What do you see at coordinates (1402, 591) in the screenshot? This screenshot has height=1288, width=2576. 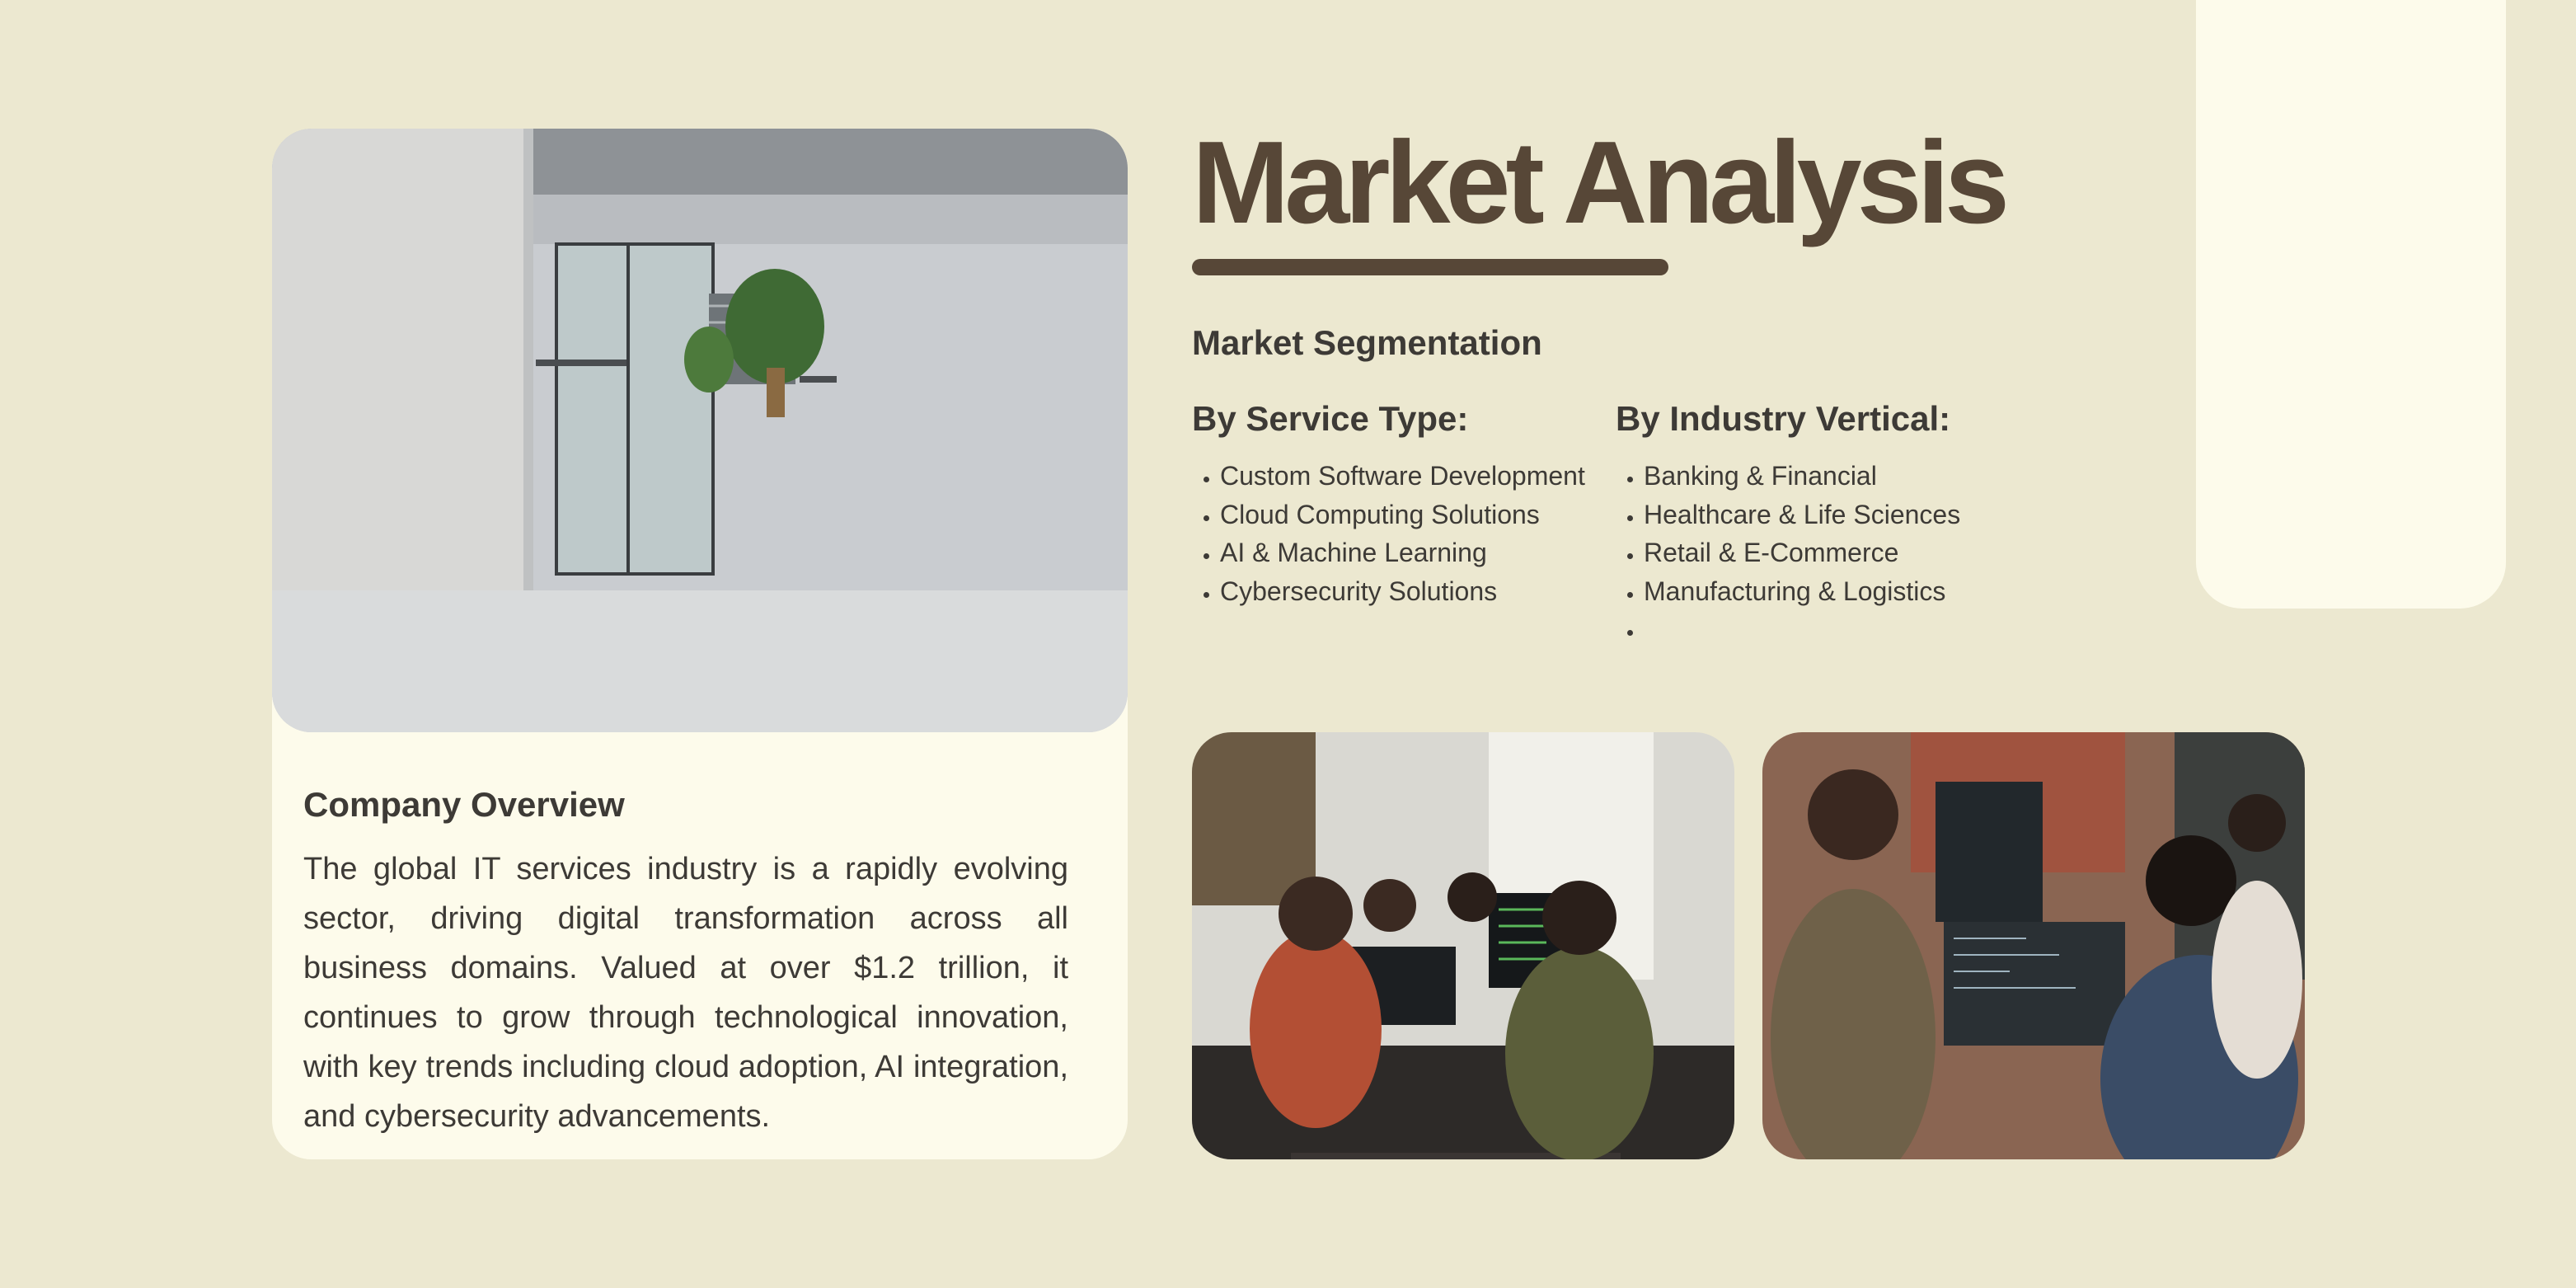 I see `list-item: Cybersecurity Solutions` at bounding box center [1402, 591].